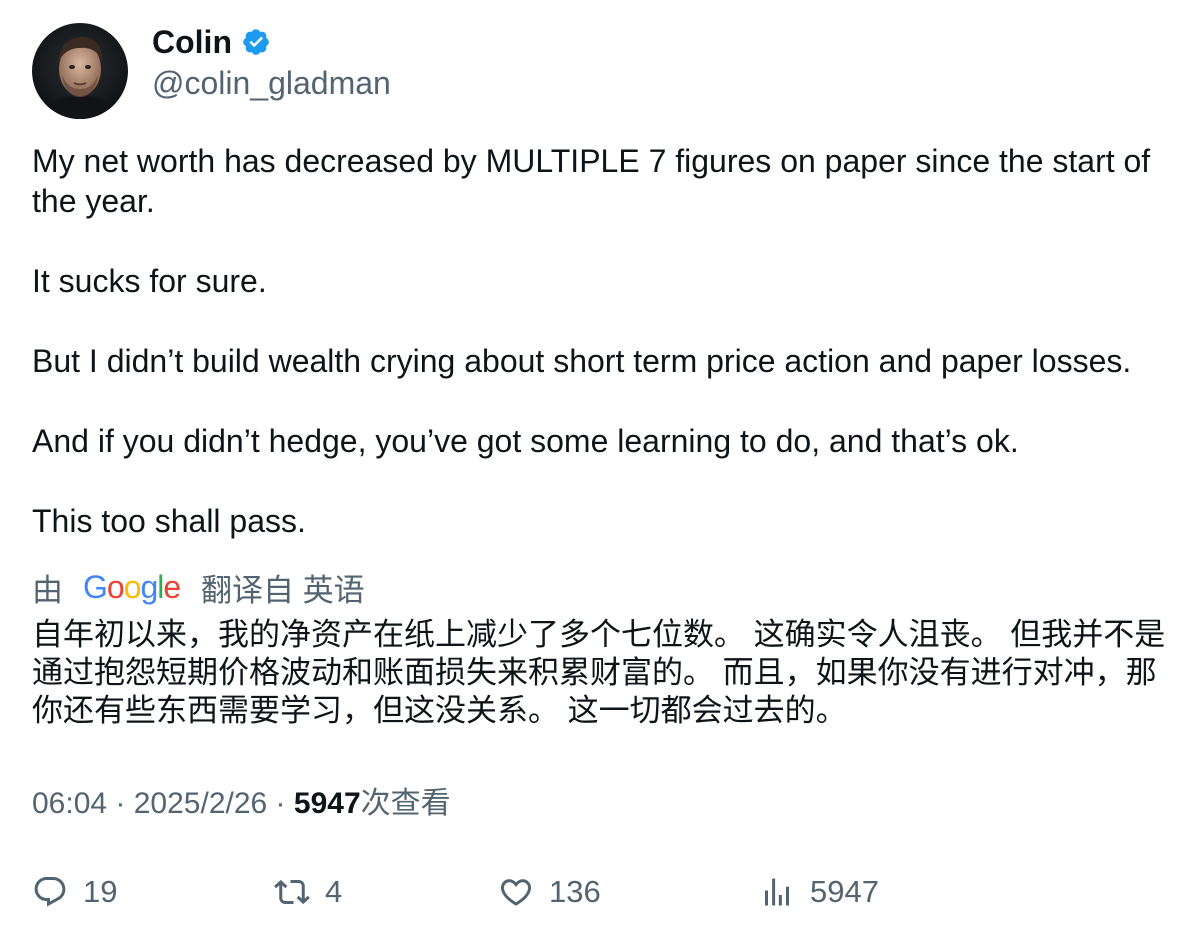 The width and height of the screenshot is (1196, 938). I want to click on tweet-time: 06:04, so click(69, 803).